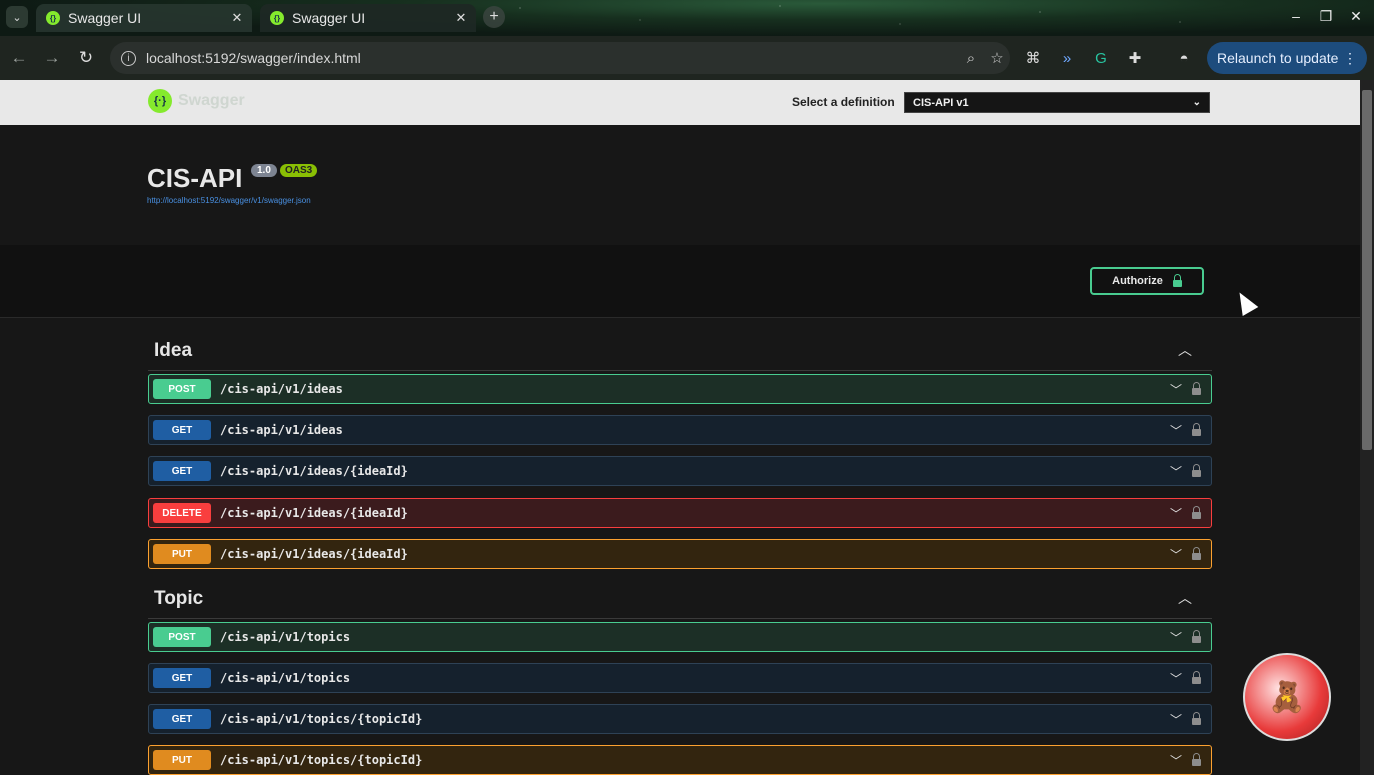 This screenshot has width=1374, height=775. I want to click on oas-badge: OAS3, so click(299, 170).